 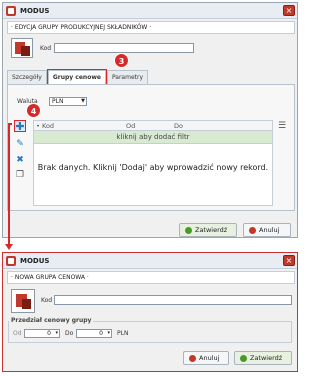 I want to click on add-button: ✚, so click(x=20, y=126).